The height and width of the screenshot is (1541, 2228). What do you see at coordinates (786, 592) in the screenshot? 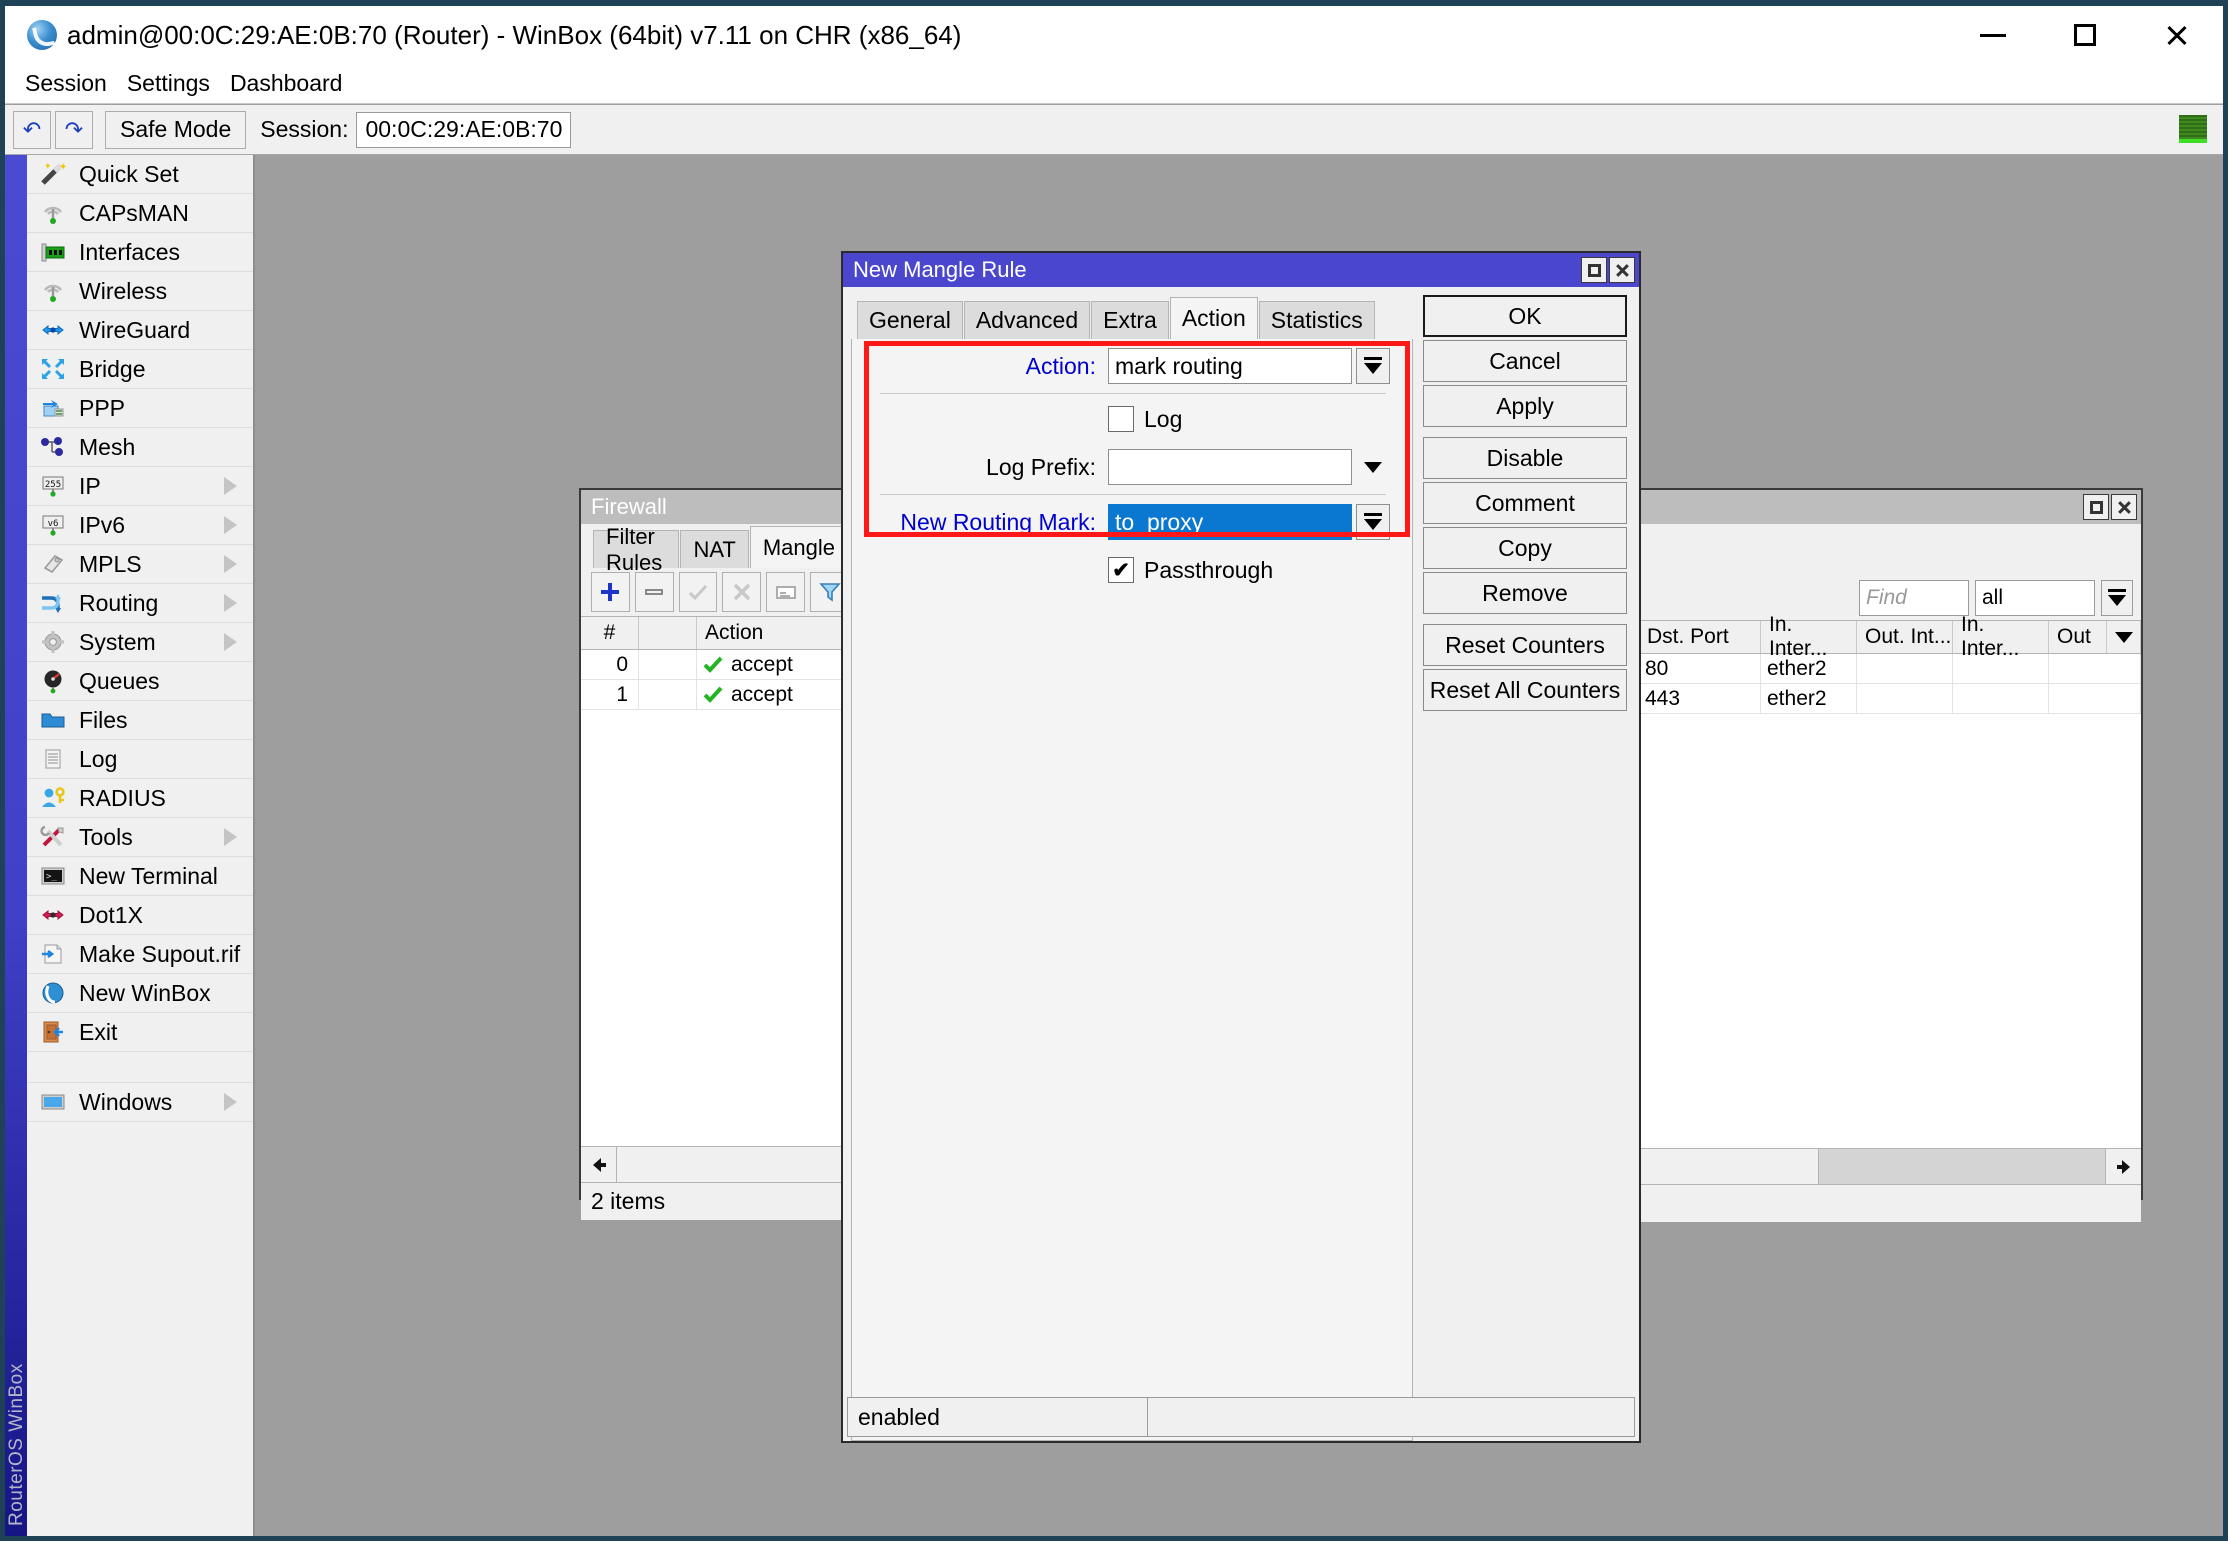
I see `comment-icon` at bounding box center [786, 592].